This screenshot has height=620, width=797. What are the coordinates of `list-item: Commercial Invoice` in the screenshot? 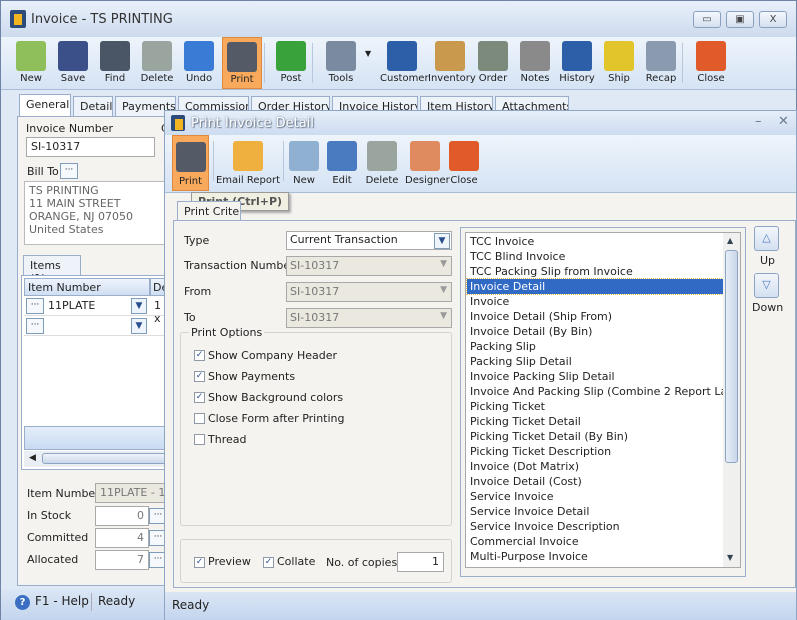 It's located at (595, 541).